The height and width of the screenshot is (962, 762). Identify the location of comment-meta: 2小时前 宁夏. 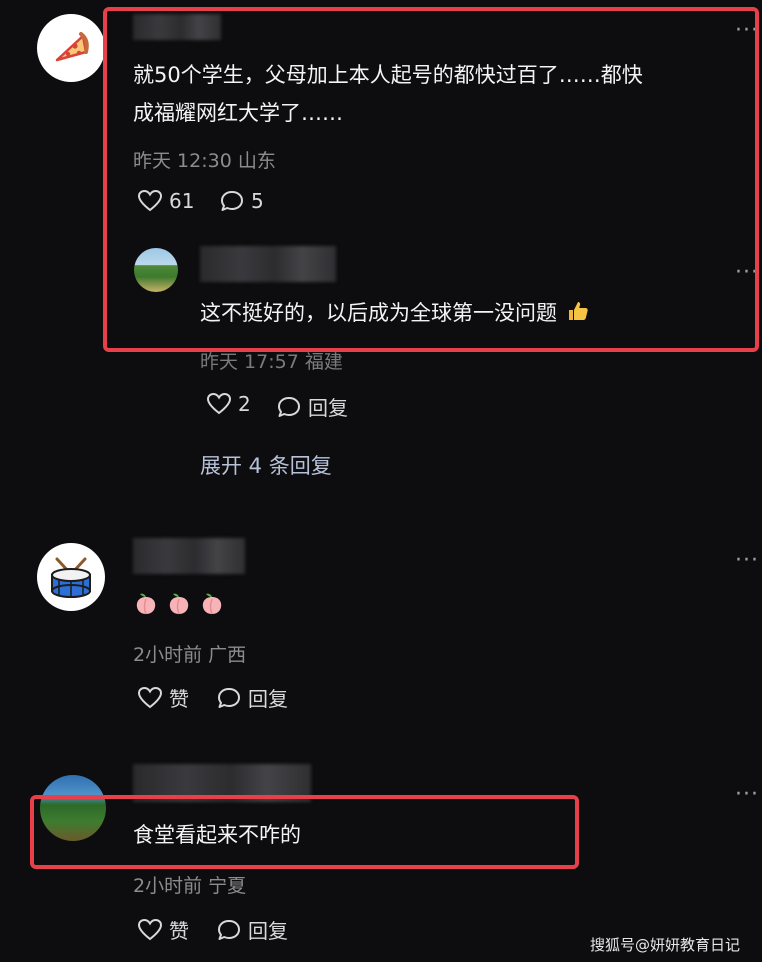
(190, 886).